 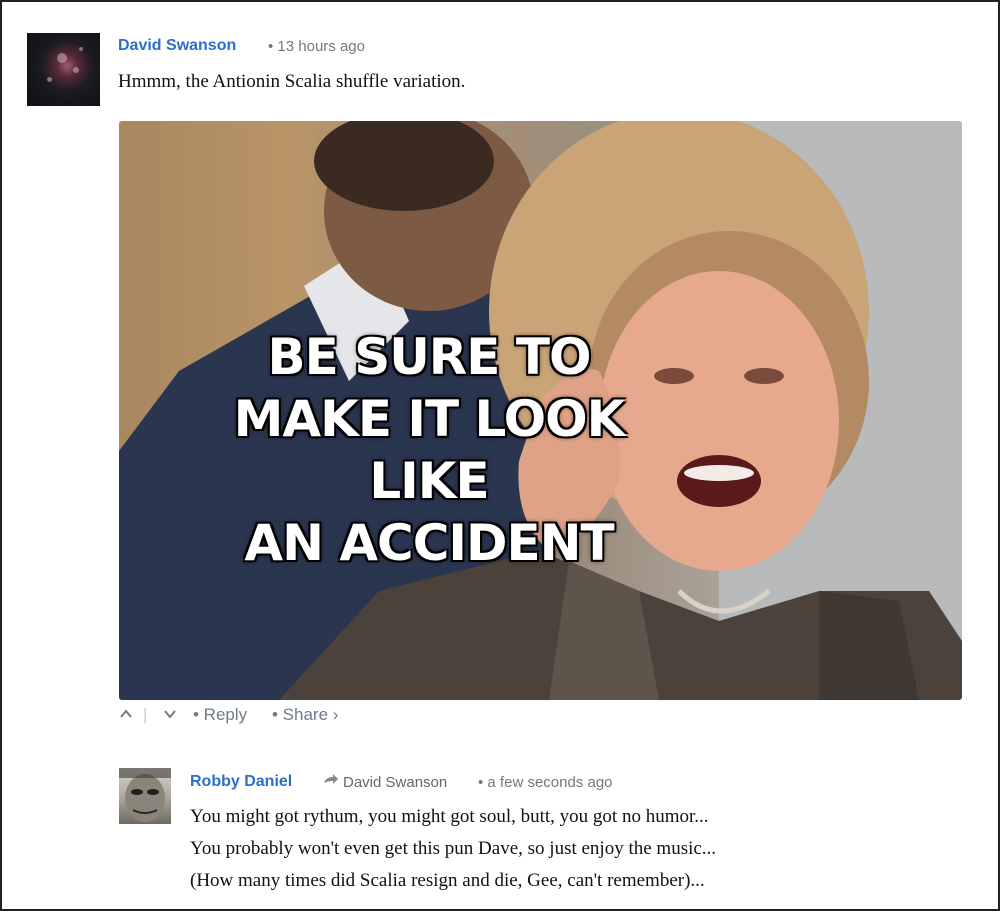 I want to click on reply-timestamp: • a few seconds ago, so click(x=545, y=782).